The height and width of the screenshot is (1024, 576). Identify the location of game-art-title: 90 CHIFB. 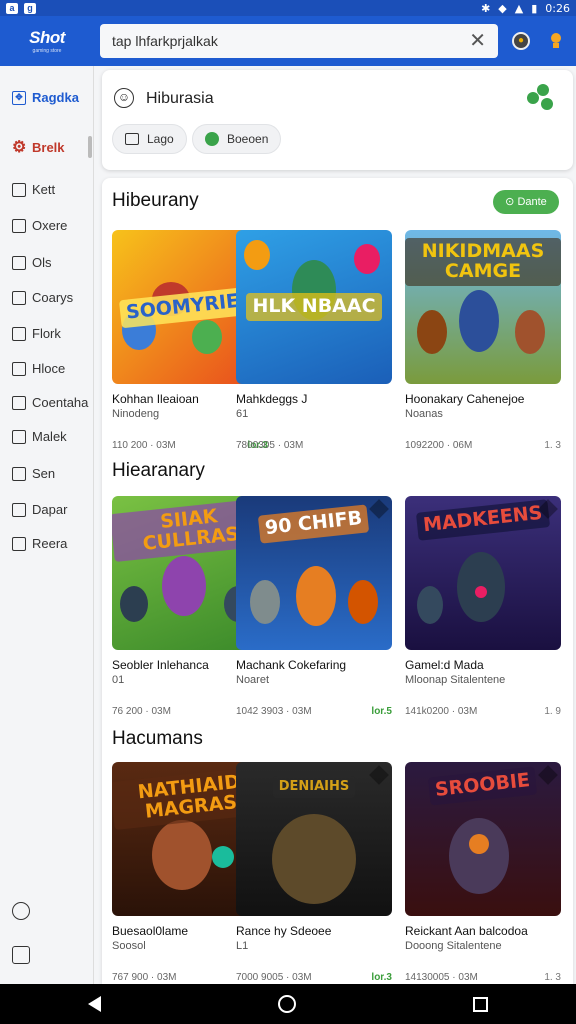
(314, 524).